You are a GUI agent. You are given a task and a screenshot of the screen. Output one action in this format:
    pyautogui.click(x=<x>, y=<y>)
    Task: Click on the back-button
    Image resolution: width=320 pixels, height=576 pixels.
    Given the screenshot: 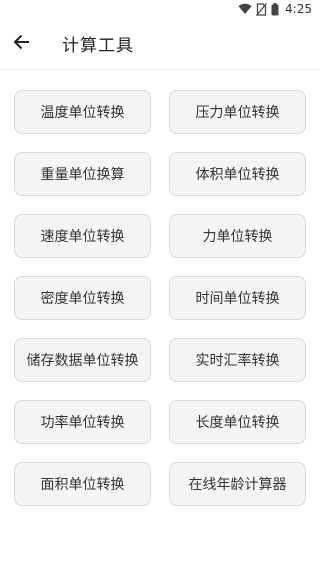 What is the action you would take?
    pyautogui.click(x=22, y=44)
    